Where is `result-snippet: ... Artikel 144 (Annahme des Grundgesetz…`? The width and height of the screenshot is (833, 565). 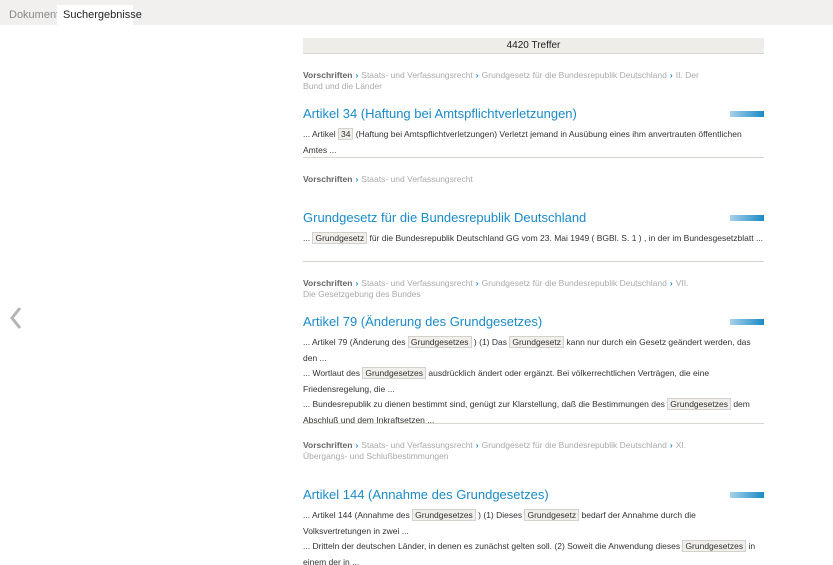 result-snippet: ... Artikel 144 (Annahme des Grundgesetz… is located at coordinates (533, 536).